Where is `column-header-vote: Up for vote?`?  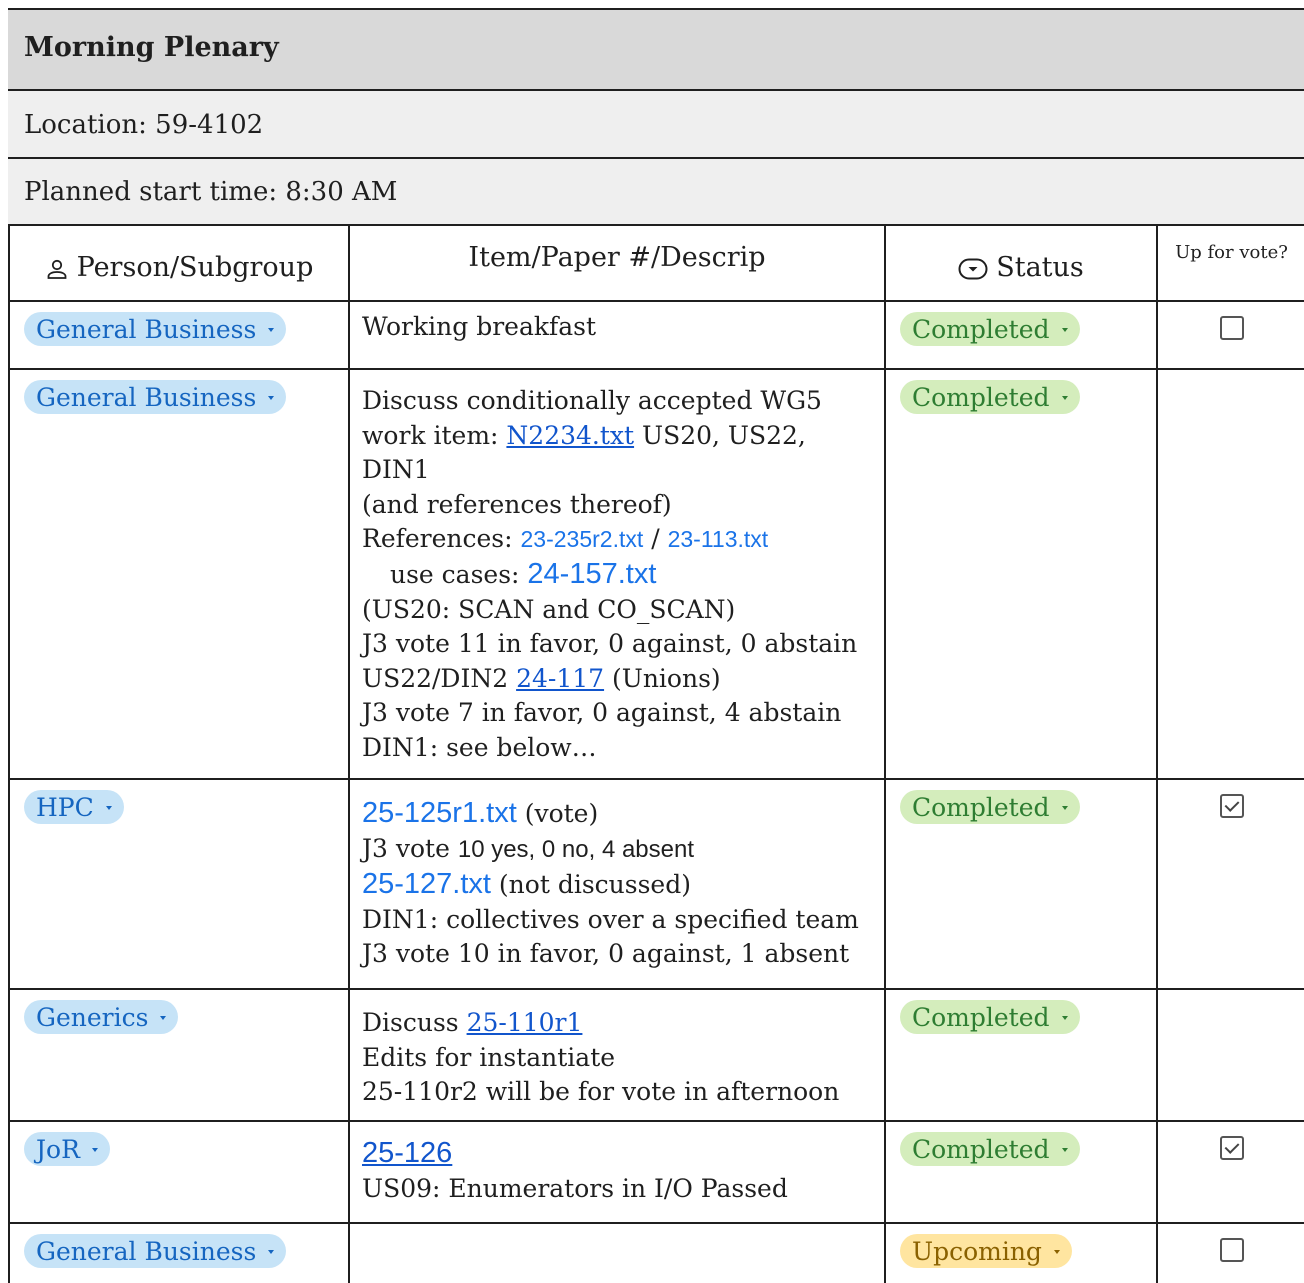
column-header-vote: Up for vote? is located at coordinates (1230, 263).